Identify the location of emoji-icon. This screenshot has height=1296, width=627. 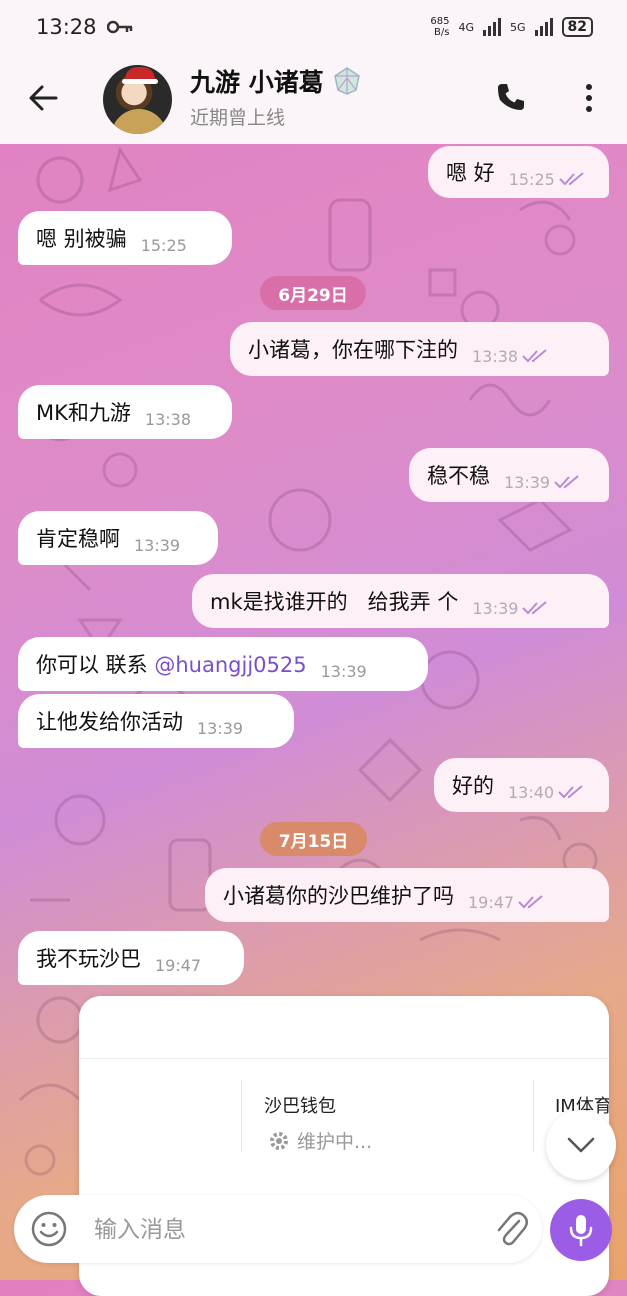
(49, 1229).